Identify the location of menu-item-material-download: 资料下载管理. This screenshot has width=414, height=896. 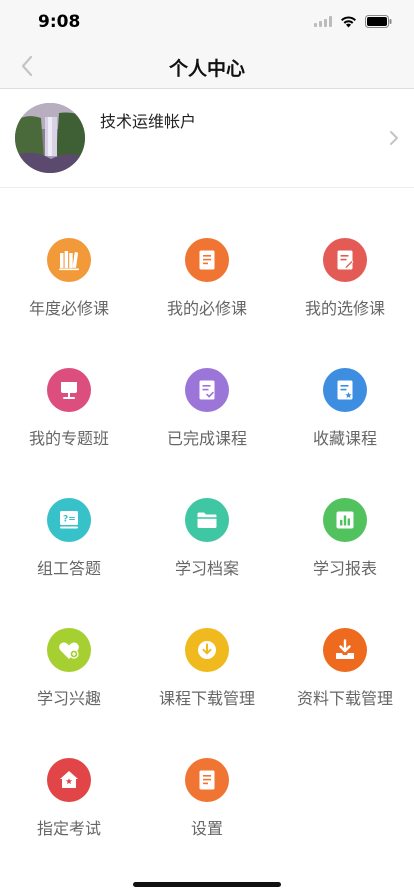
(345, 681).